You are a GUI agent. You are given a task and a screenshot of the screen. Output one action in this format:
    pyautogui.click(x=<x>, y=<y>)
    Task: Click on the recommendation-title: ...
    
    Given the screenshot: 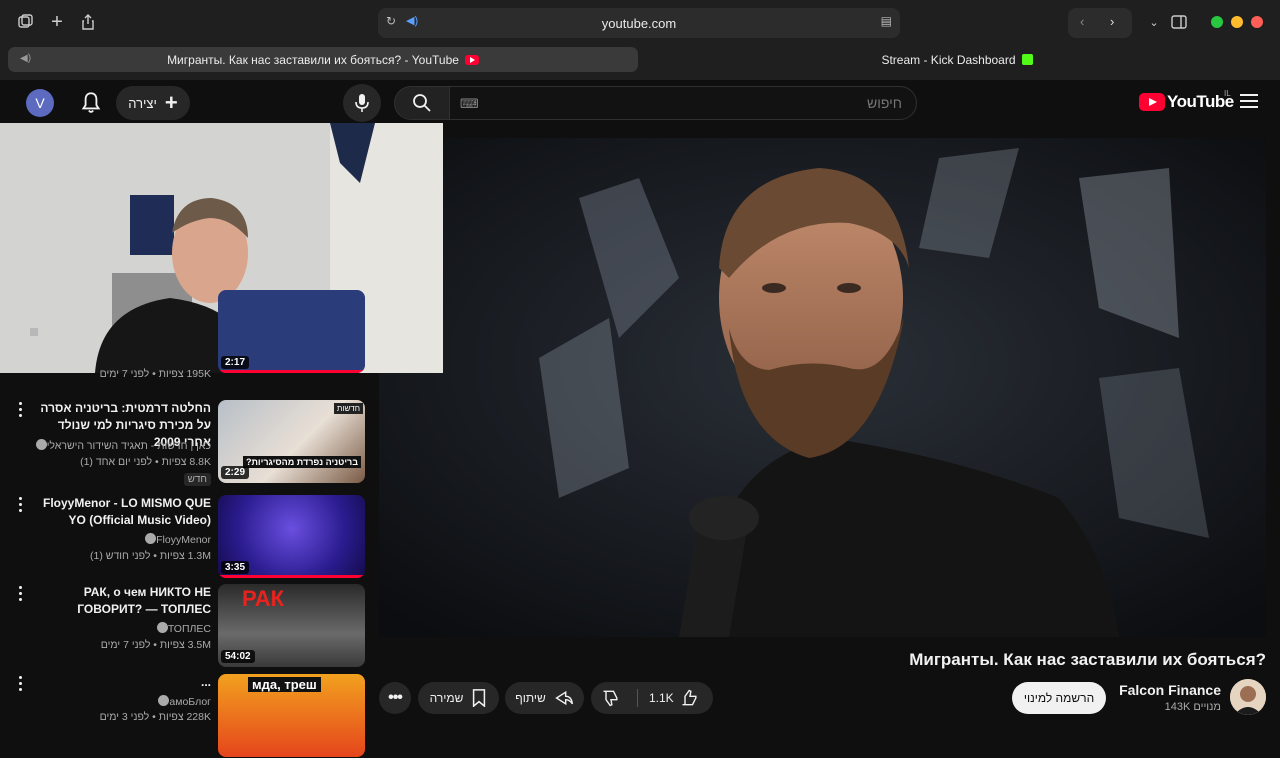 What is the action you would take?
    pyautogui.click(x=121, y=682)
    